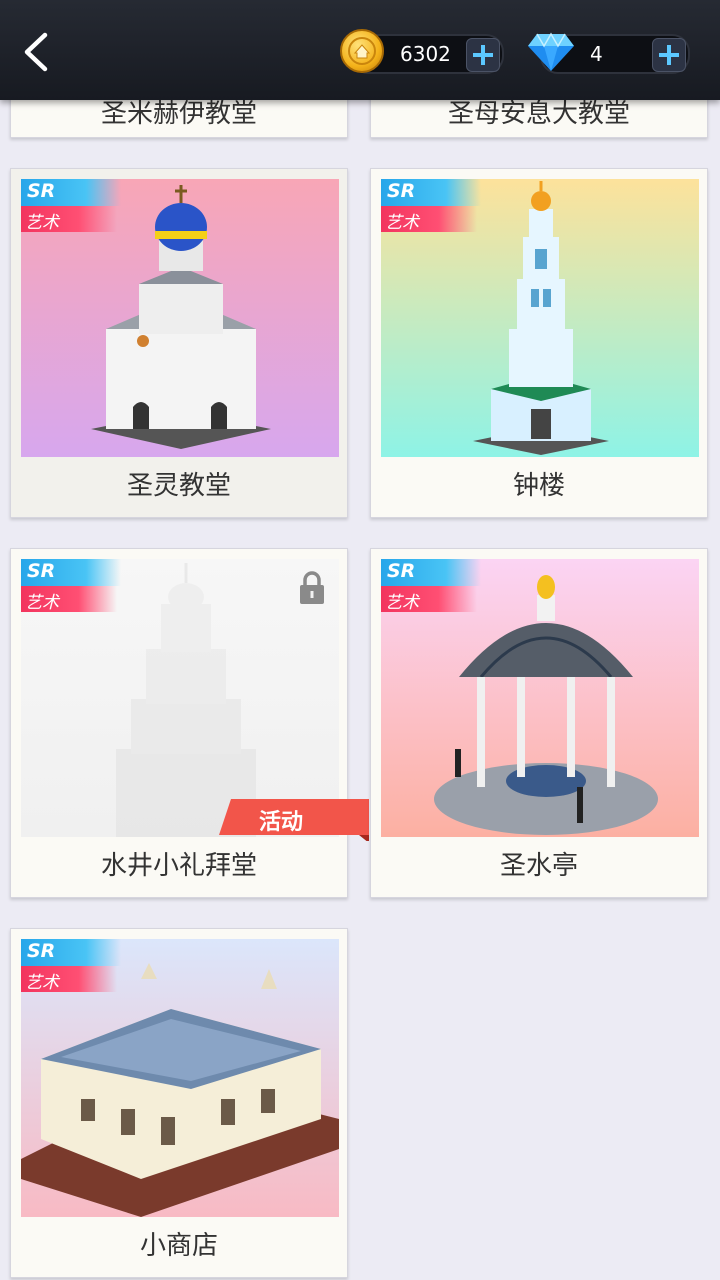 The width and height of the screenshot is (720, 1280). I want to click on building-card-well-chapel: SR 艺术 活动 水井小礼拜堂, so click(189, 723).